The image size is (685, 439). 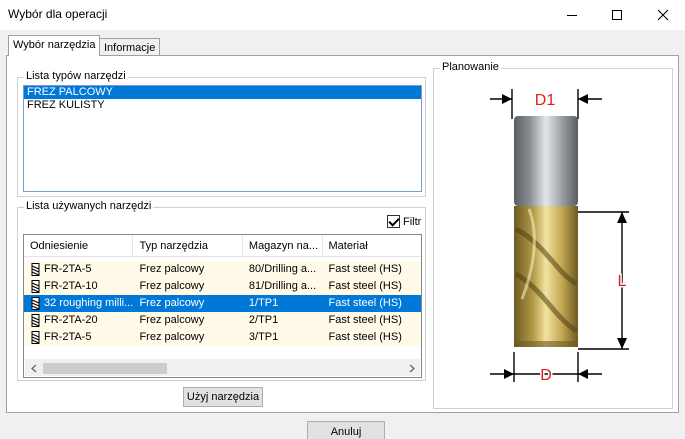 What do you see at coordinates (222, 138) in the screenshot?
I see `tool-types-listbox: FREZ PALCOWY FREZ KULISTY` at bounding box center [222, 138].